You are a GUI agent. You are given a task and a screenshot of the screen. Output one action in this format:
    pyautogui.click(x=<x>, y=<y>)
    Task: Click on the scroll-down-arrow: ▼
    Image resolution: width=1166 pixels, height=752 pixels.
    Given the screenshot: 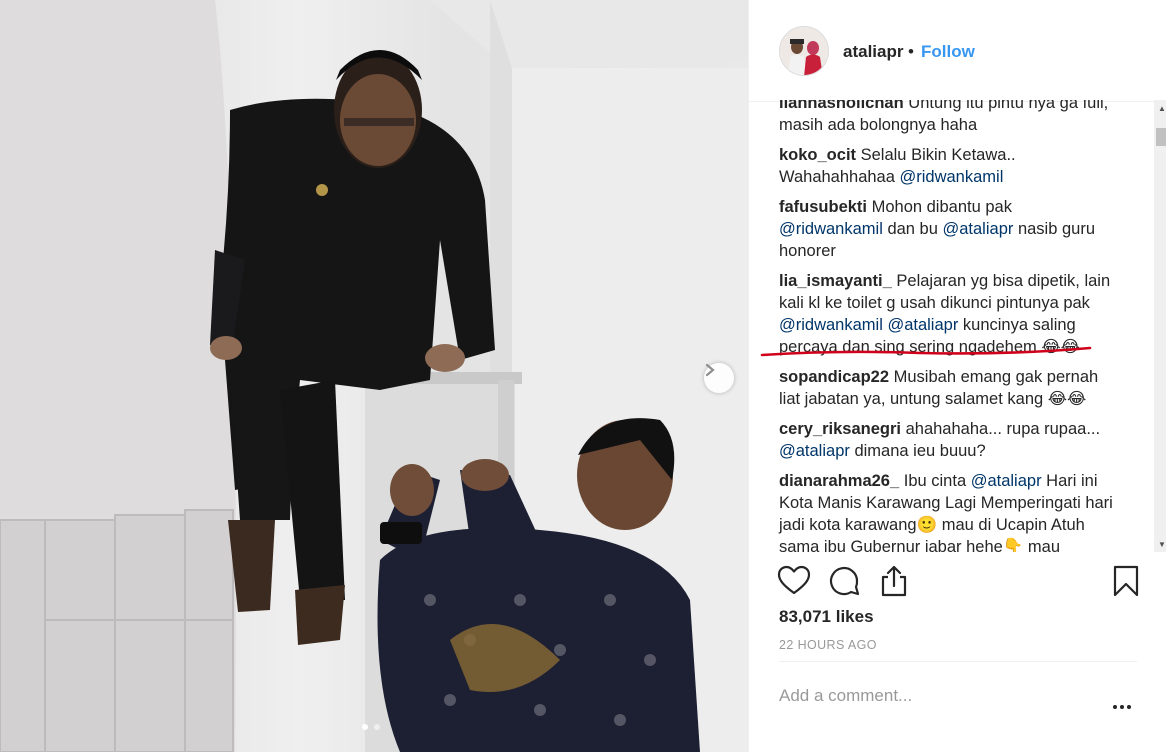 What is the action you would take?
    pyautogui.click(x=1160, y=544)
    